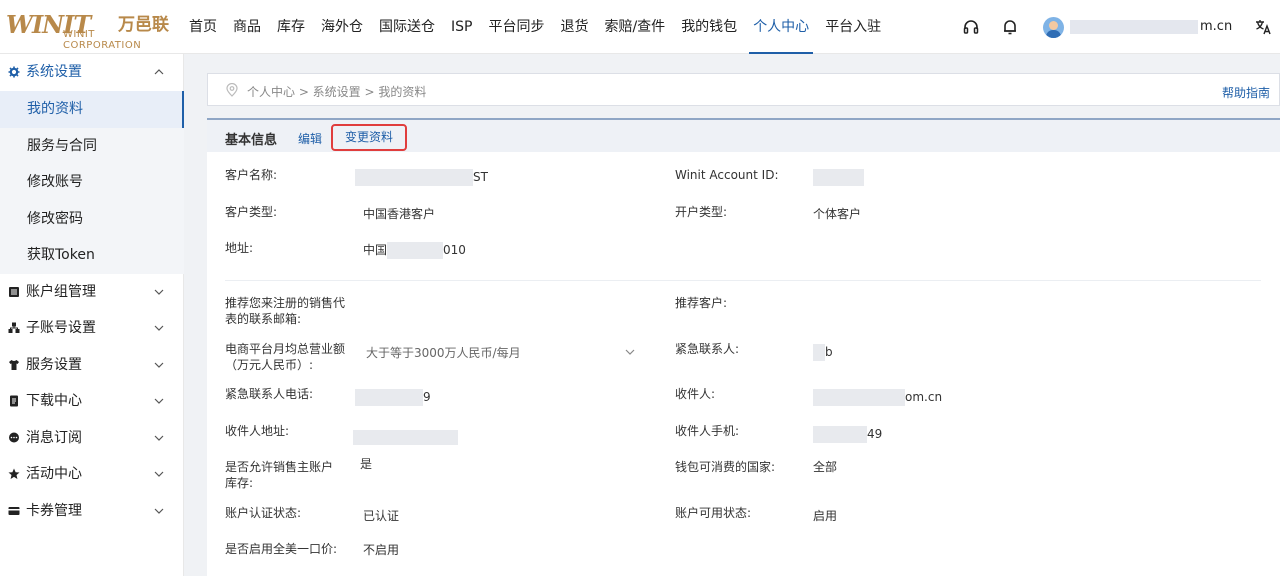  Describe the element at coordinates (92, 146) in the screenshot. I see `sidebar-item-services-contracts: 服务与合同` at that location.